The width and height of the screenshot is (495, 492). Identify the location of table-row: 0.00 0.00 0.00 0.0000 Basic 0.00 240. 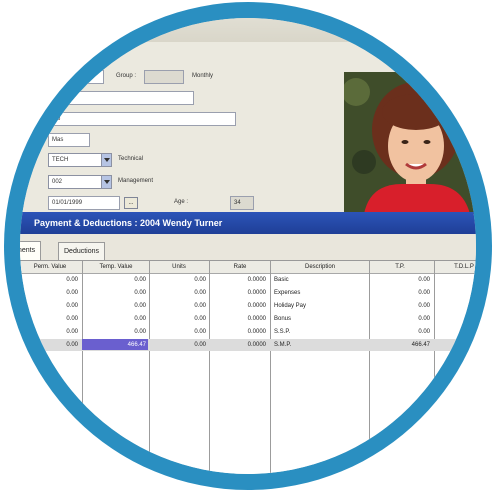
(248, 280).